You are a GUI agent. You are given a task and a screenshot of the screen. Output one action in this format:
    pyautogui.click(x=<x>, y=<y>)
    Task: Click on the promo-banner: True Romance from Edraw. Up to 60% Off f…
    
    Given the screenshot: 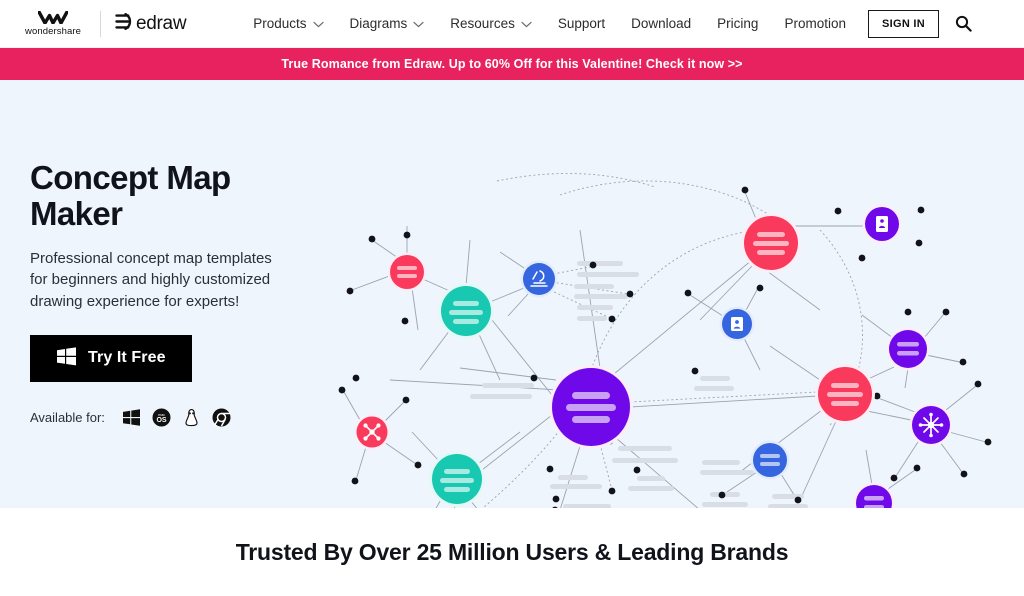 What is the action you would take?
    pyautogui.click(x=512, y=64)
    